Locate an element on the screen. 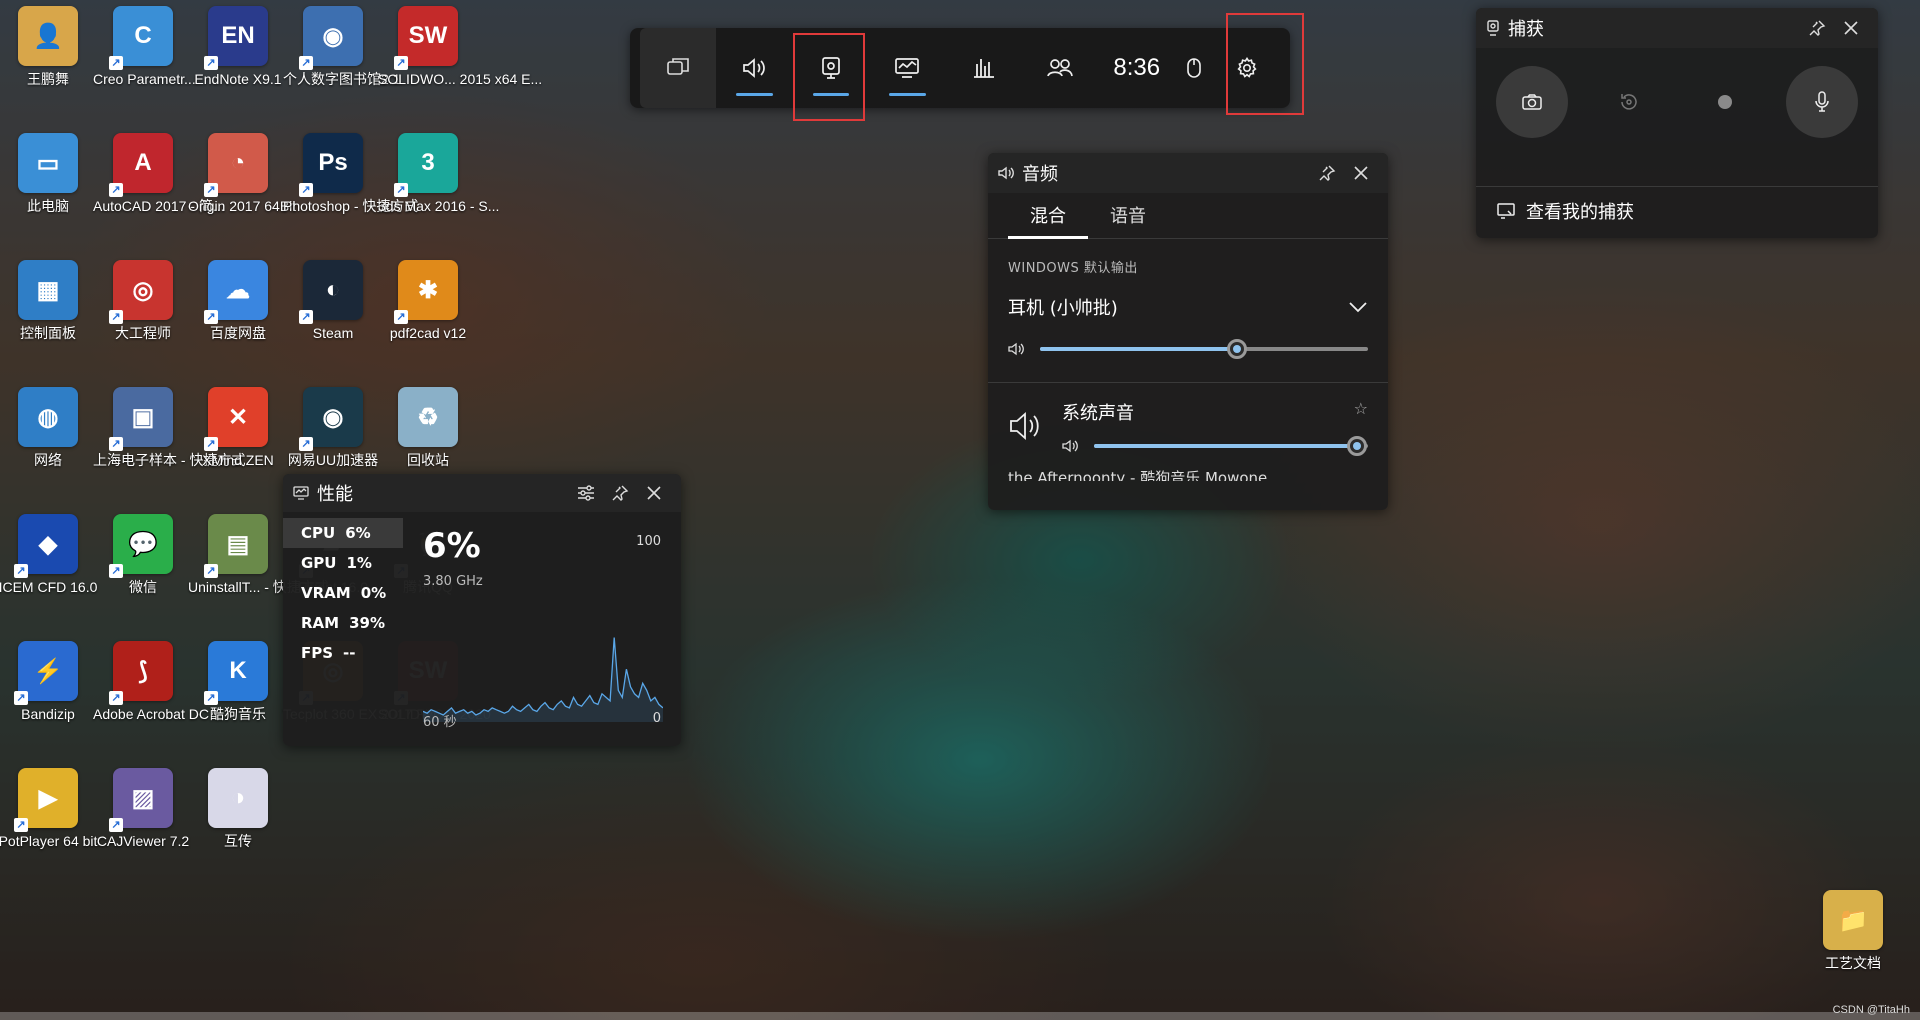 This screenshot has height=1020, width=1920. desktop-icon: 📁 工艺文档 is located at coordinates (1853, 931).